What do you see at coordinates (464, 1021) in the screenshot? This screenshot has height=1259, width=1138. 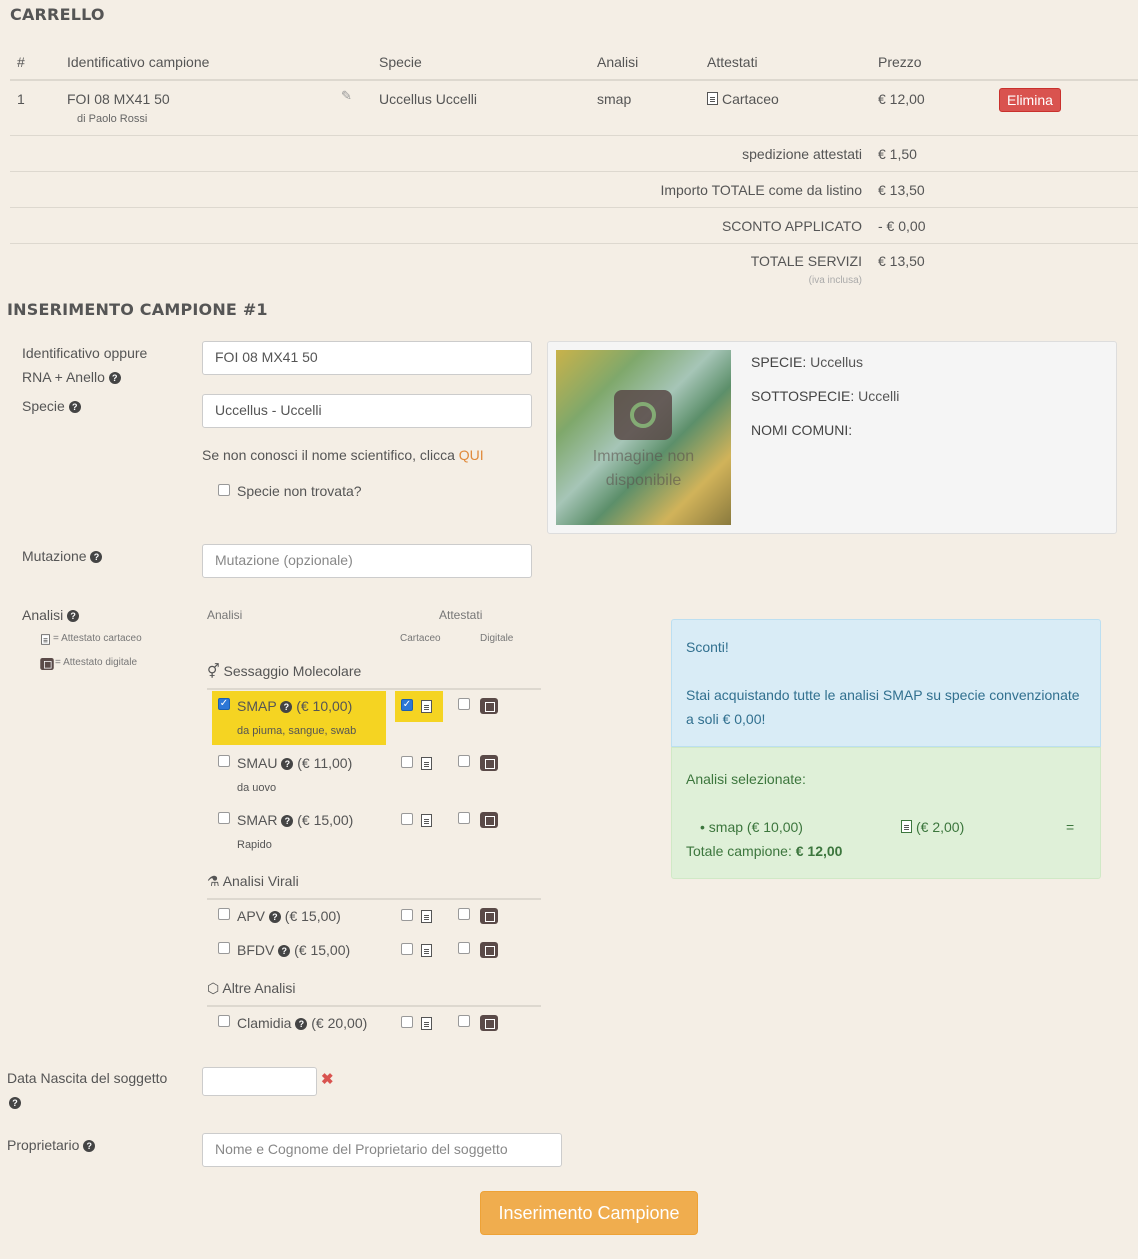 I see `clamidia-digital-checkbox` at bounding box center [464, 1021].